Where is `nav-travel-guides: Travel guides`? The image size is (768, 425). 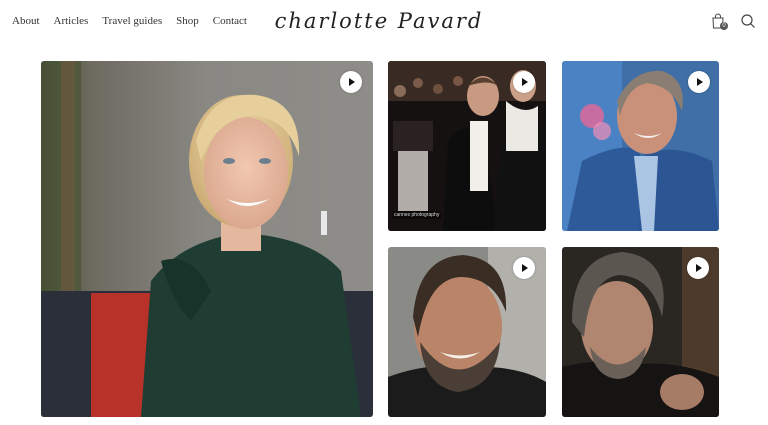 nav-travel-guides: Travel guides is located at coordinates (132, 21).